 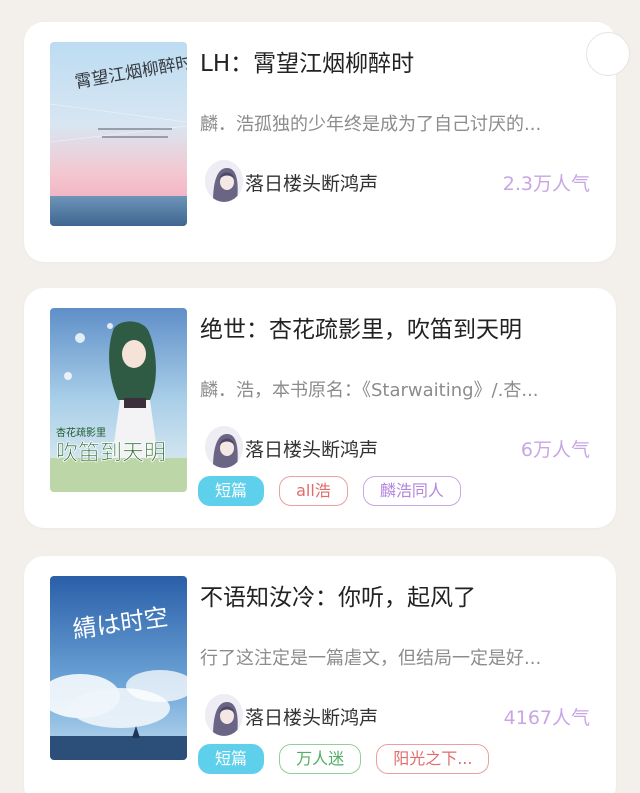 I want to click on book-title: LH：霄望江烟柳醉时, so click(x=400, y=61).